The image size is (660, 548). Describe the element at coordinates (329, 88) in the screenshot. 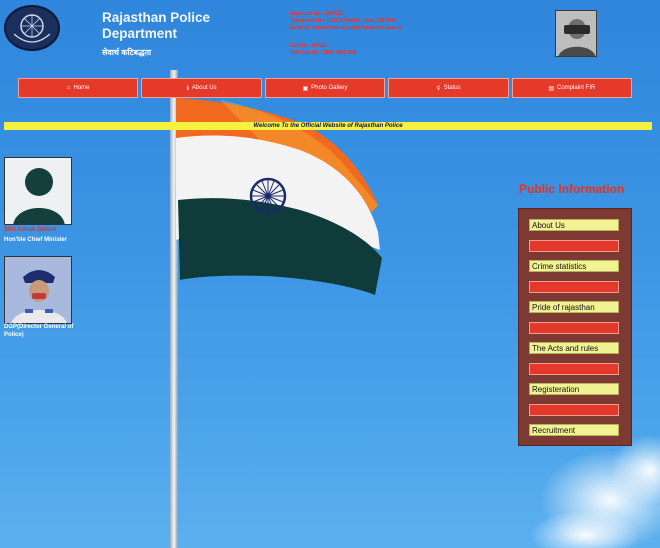

I see `nav-photo-gallery-label: Photo Gallery` at that location.